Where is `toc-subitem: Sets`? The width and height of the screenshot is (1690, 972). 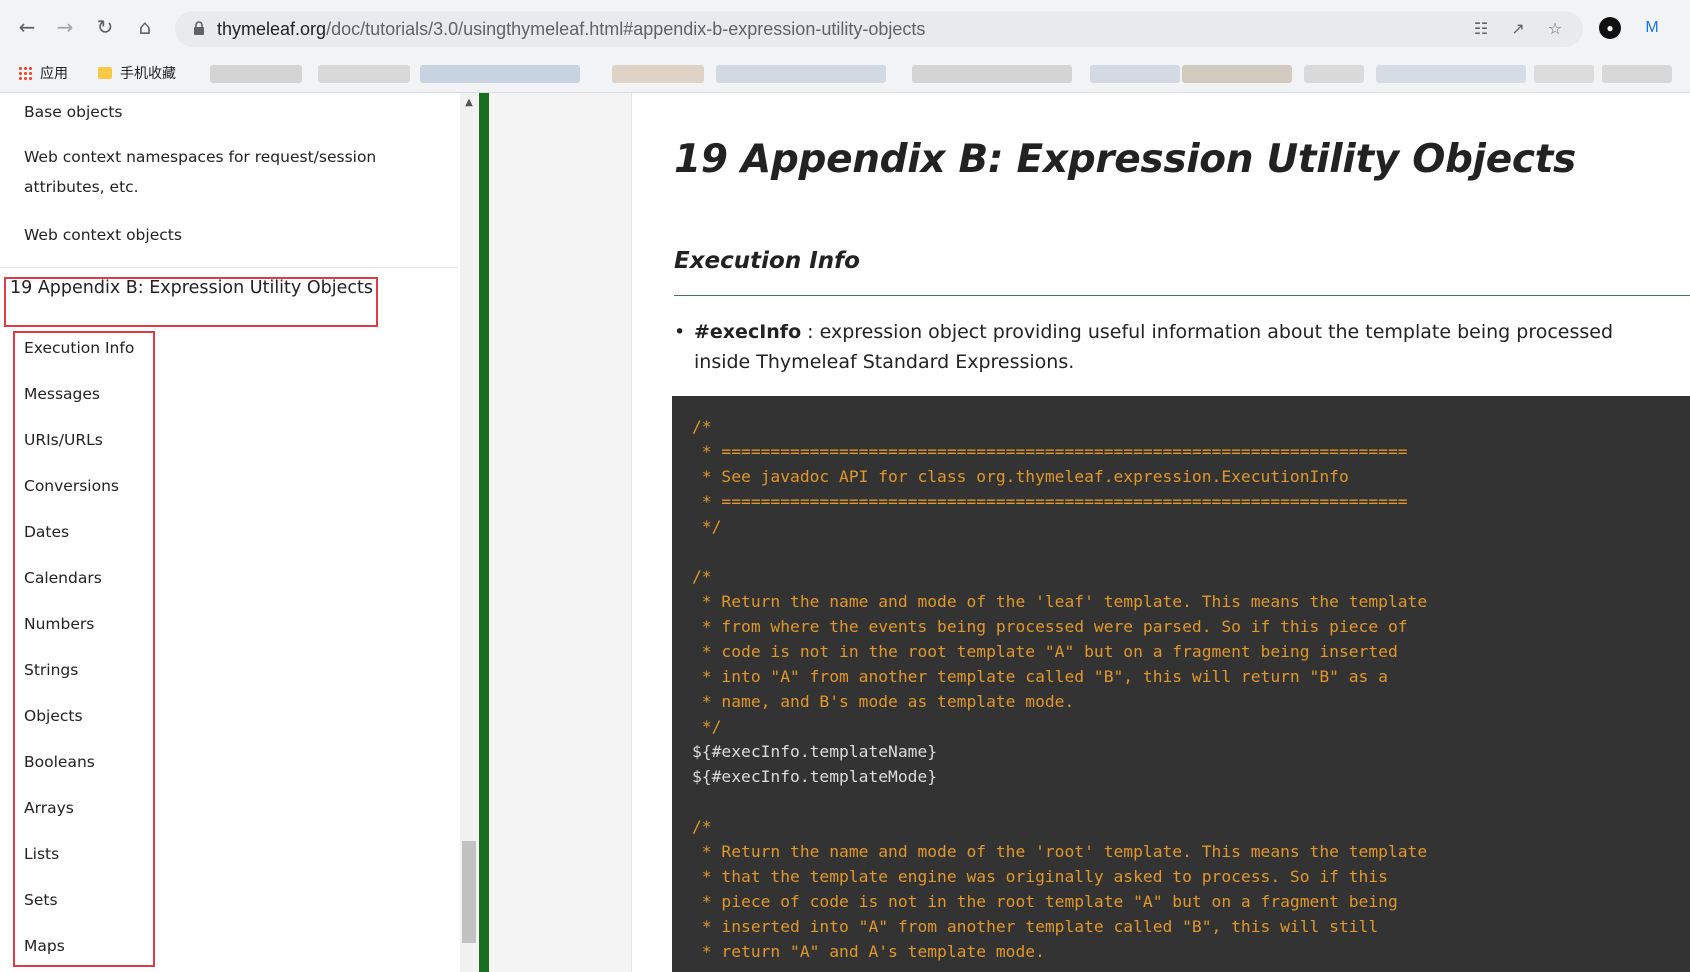 toc-subitem: Sets is located at coordinates (41, 900).